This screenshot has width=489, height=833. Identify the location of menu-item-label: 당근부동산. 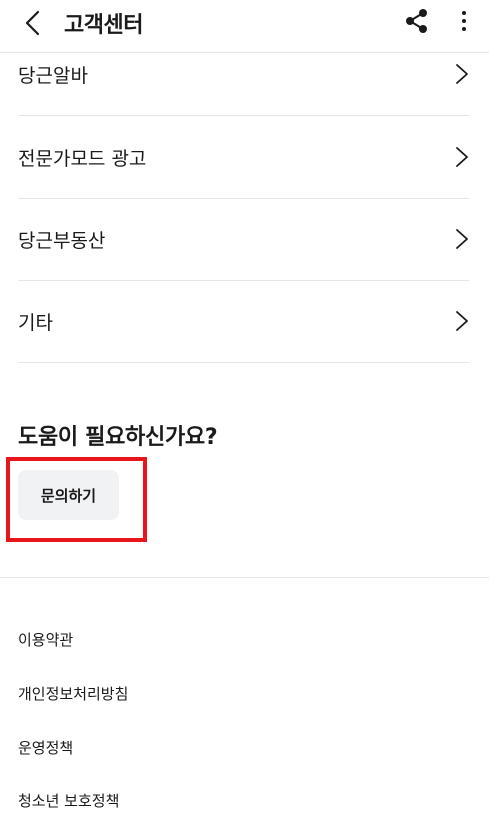
(62, 241).